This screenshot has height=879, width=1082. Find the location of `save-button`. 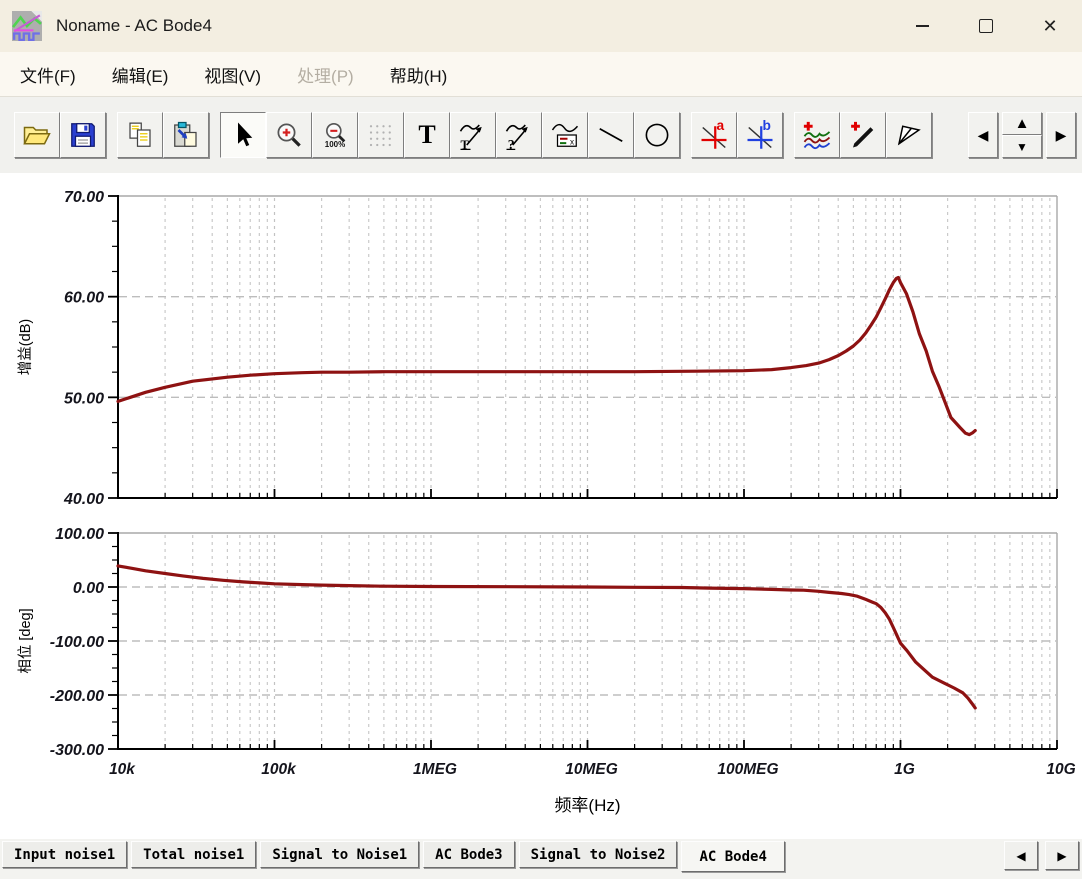

save-button is located at coordinates (83, 135).